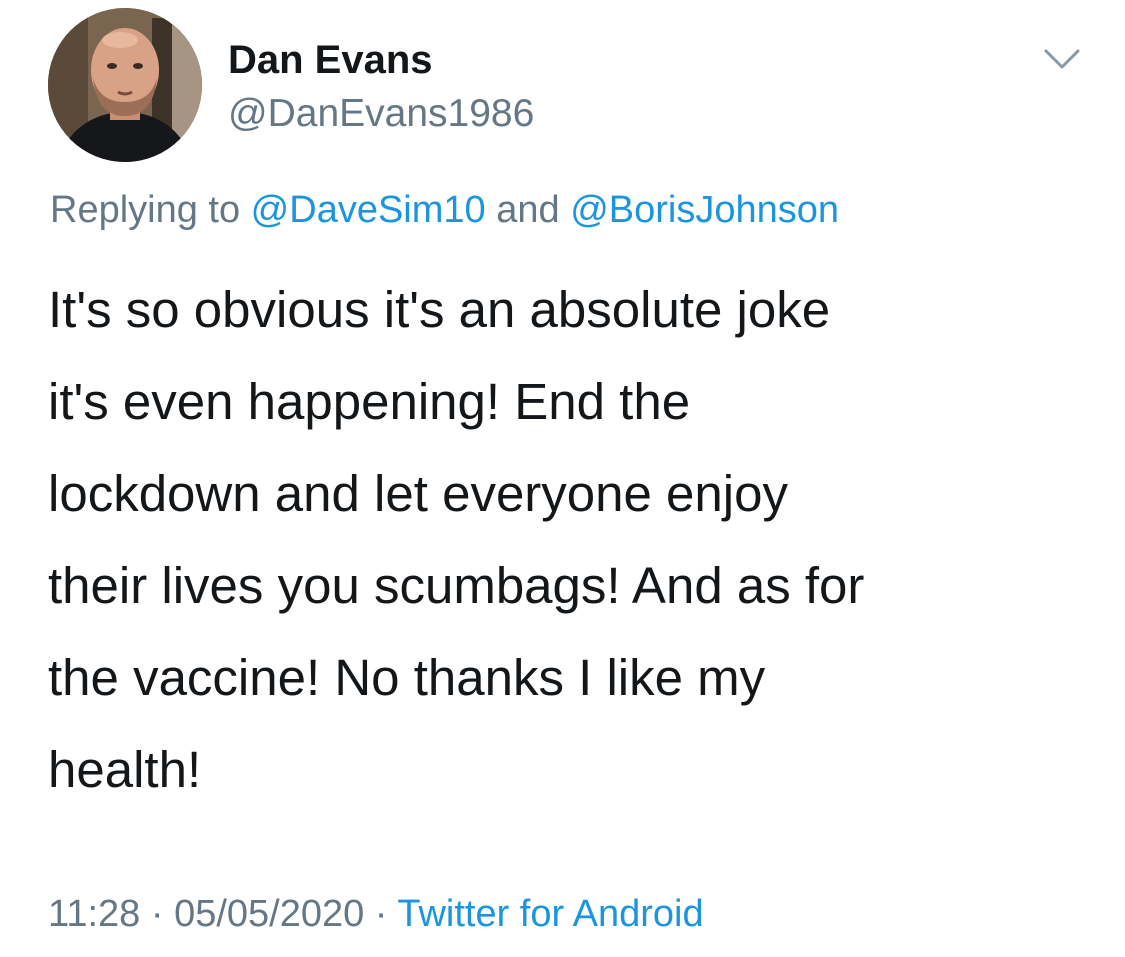 This screenshot has width=1125, height=957. Describe the element at coordinates (150, 210) in the screenshot. I see `reply-prefix: Replying to` at that location.